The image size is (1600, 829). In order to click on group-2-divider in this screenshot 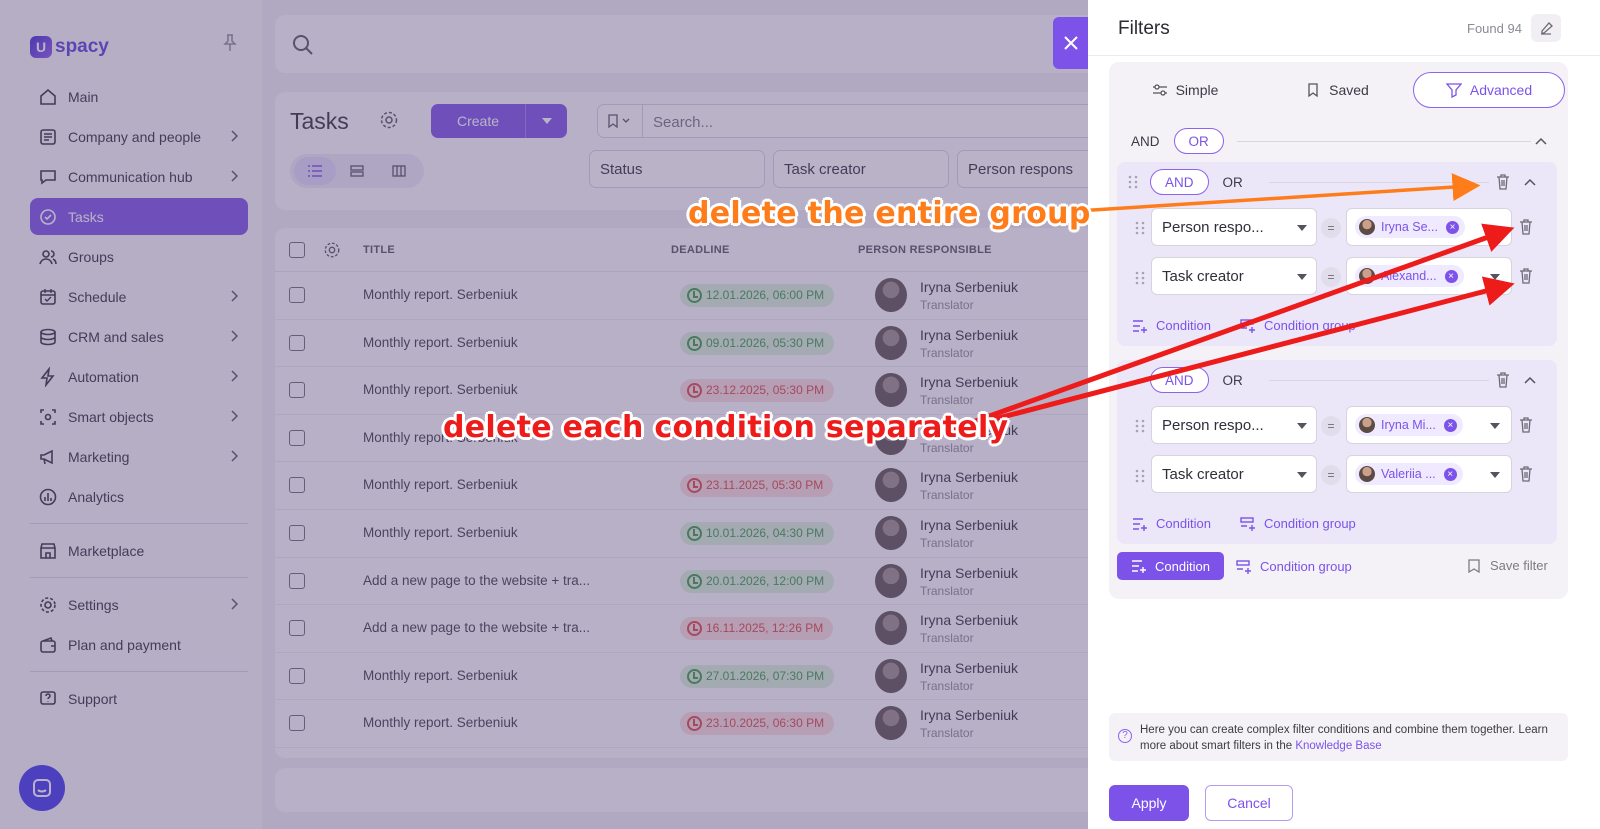, I will do `click(1379, 380)`.